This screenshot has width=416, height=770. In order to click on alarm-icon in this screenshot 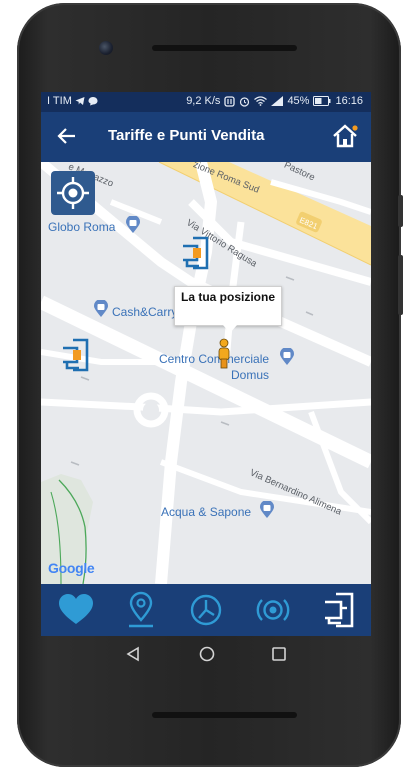, I will do `click(245, 101)`.